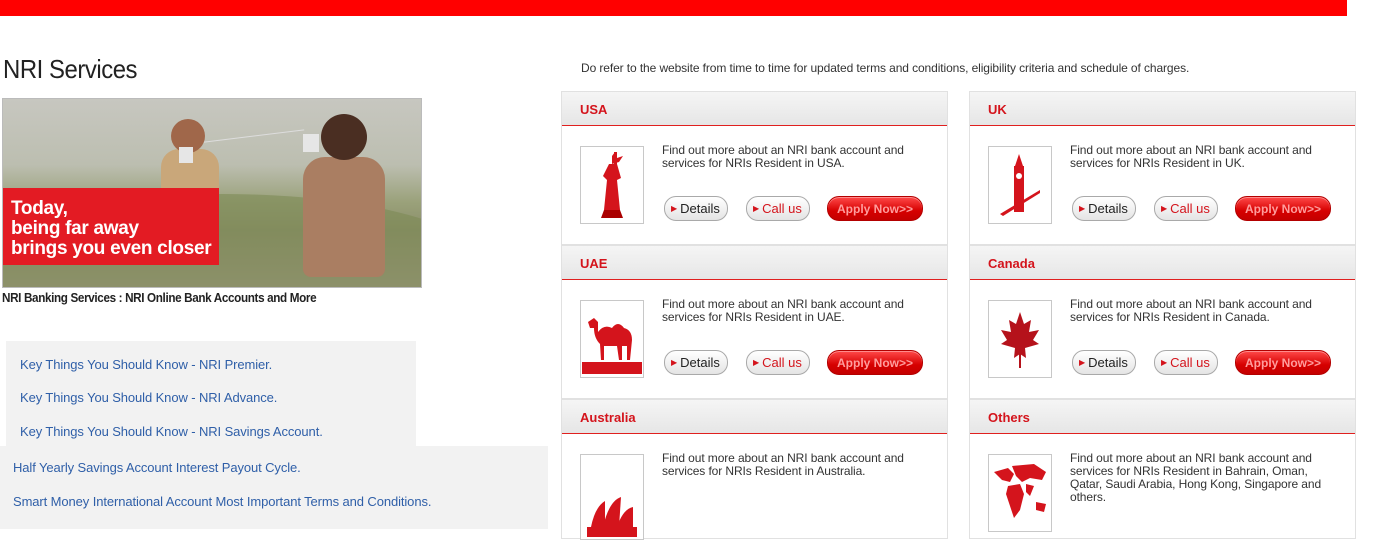 Image resolution: width=1373 pixels, height=540 pixels. I want to click on maple-leaf-icon, so click(1020, 339).